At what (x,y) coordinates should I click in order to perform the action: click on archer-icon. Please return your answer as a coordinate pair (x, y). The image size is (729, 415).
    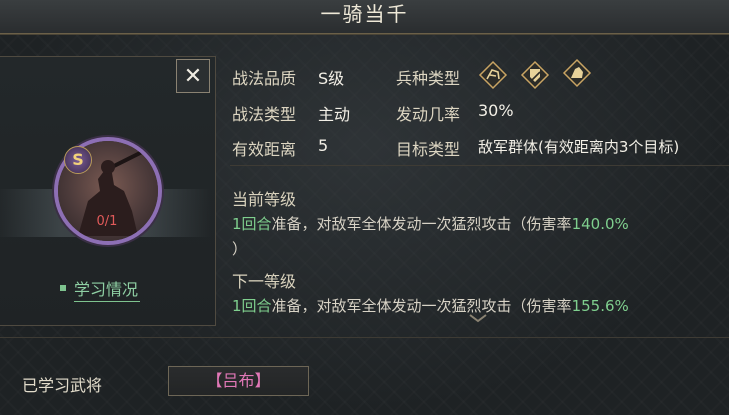
    Looking at the image, I should click on (577, 73).